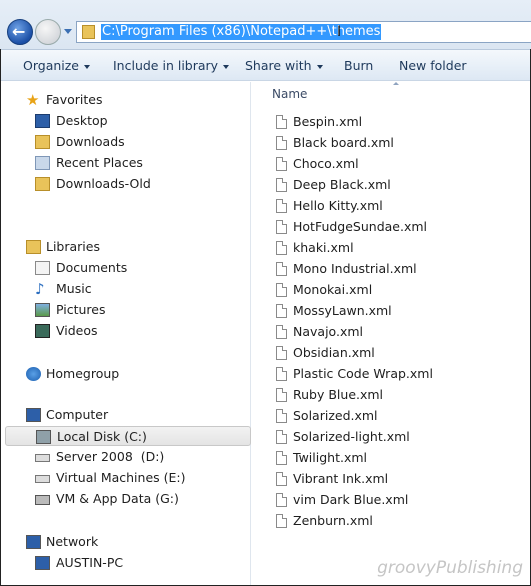 The width and height of the screenshot is (531, 586). Describe the element at coordinates (126, 289) in the screenshot. I see `nav-music: ♪ Music` at that location.